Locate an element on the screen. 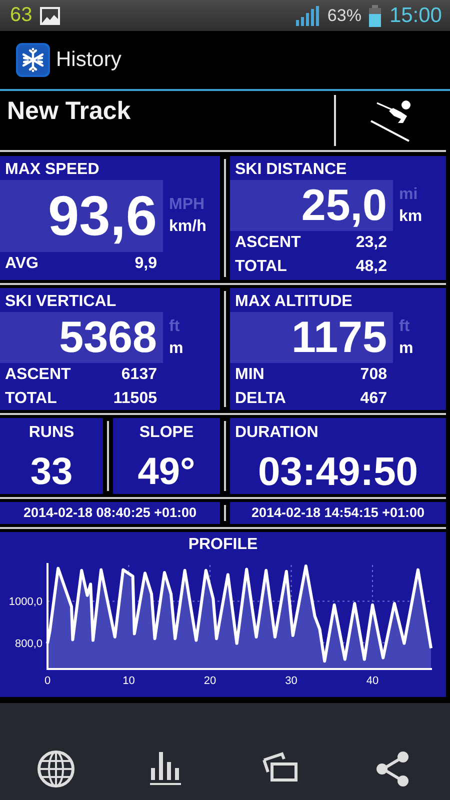 The height and width of the screenshot is (800, 450). notification-count: 63 is located at coordinates (21, 15).